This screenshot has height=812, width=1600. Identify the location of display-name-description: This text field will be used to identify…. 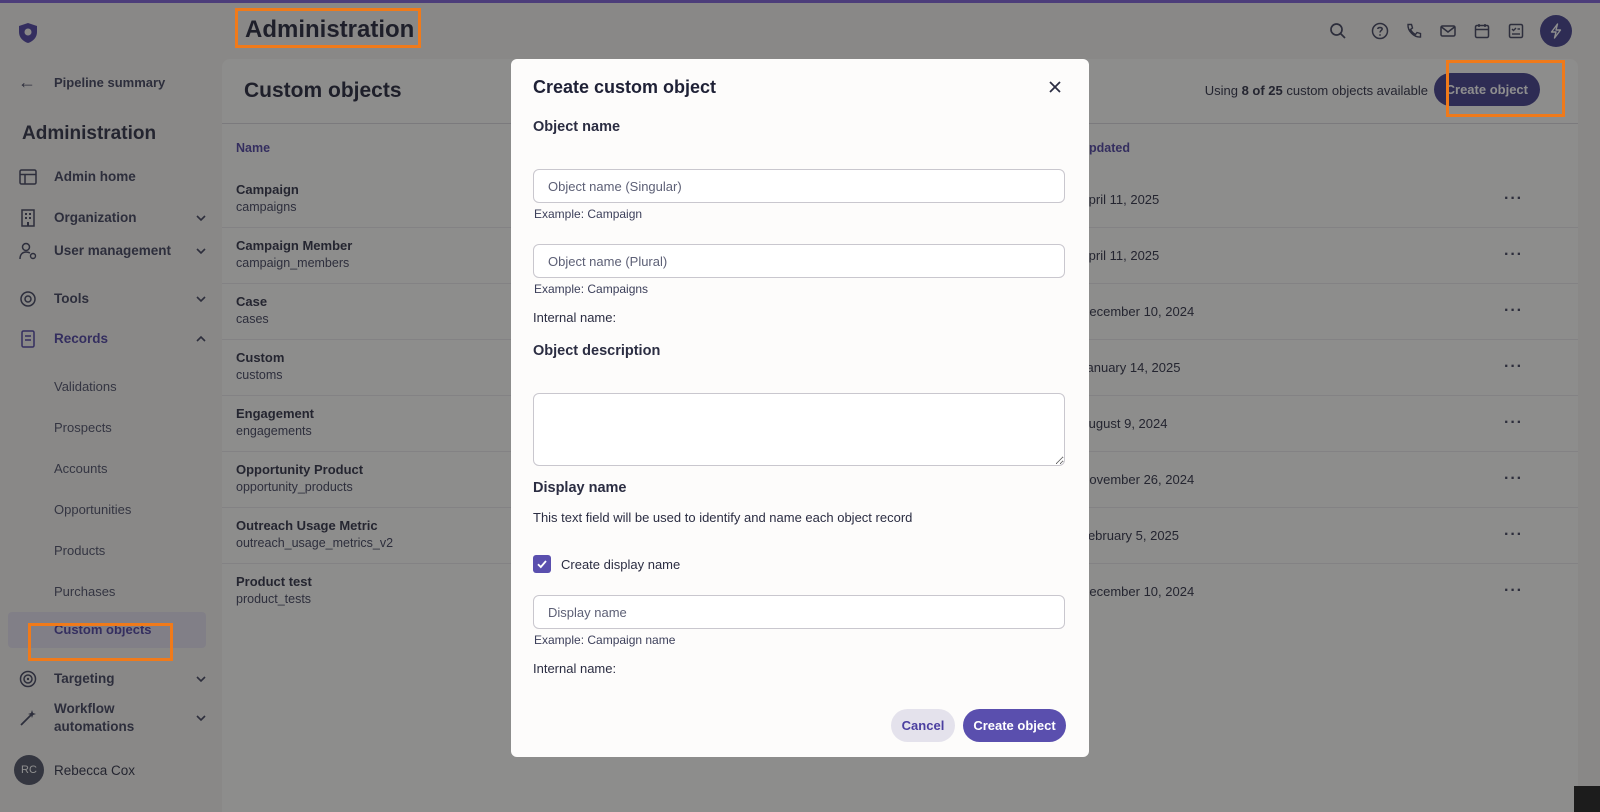
(723, 517).